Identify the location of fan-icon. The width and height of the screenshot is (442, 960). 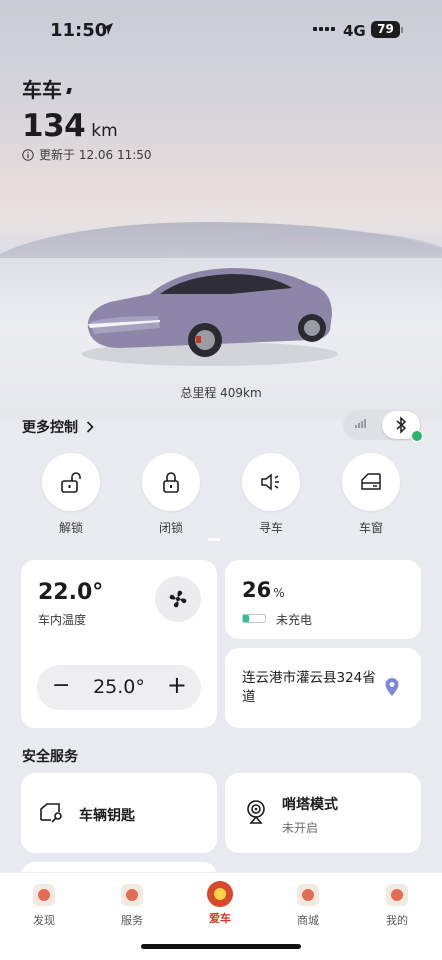
(178, 599).